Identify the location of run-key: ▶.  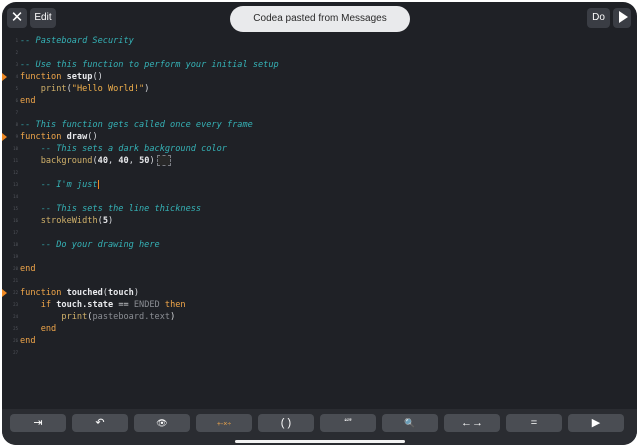
(596, 423).